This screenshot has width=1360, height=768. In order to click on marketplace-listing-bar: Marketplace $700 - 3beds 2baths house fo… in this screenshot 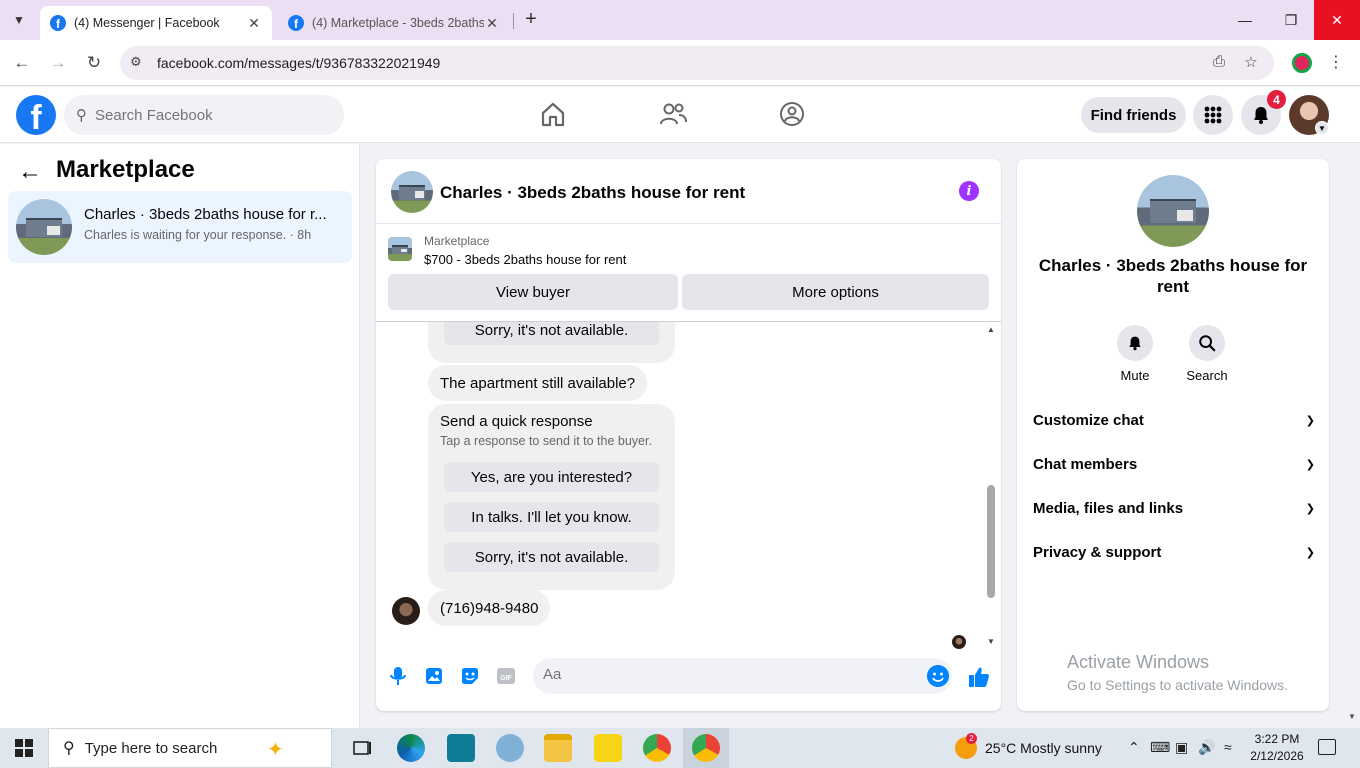, I will do `click(688, 273)`.